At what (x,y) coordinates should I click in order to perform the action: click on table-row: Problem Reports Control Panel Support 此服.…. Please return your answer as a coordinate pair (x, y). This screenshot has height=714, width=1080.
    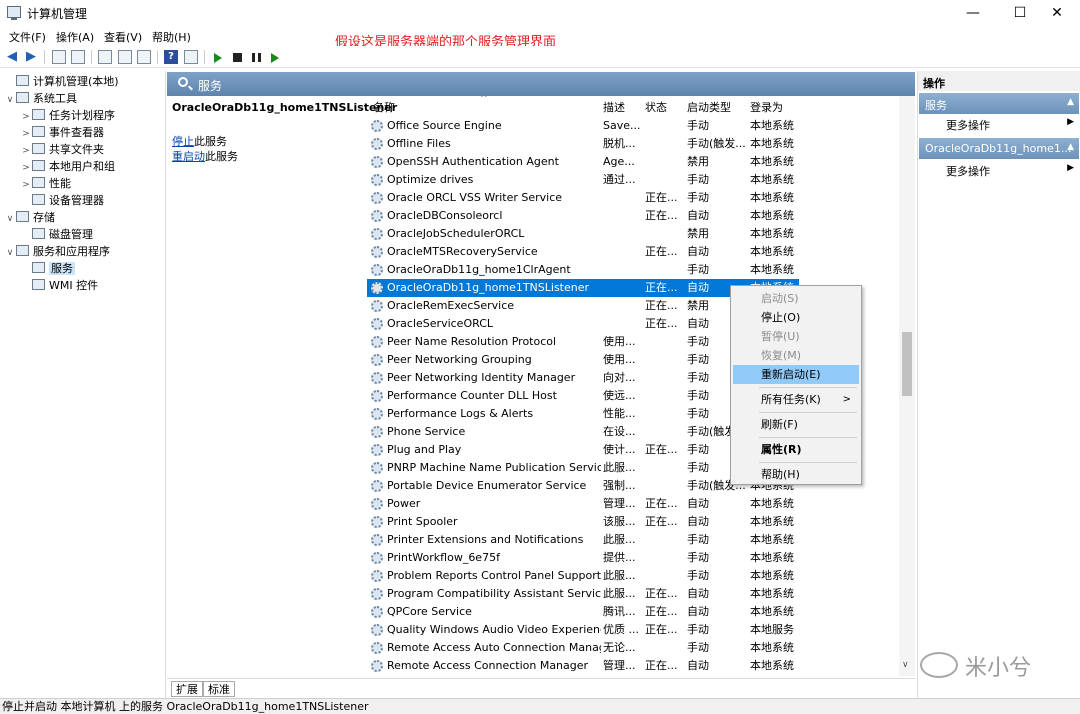
    Looking at the image, I should click on (583, 576).